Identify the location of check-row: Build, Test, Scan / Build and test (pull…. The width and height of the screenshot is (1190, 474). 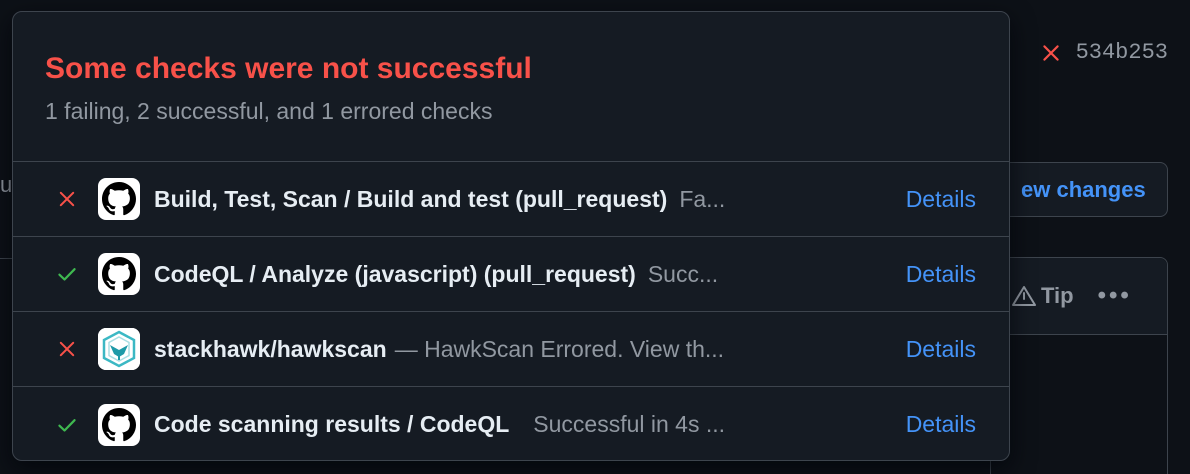
(511, 199).